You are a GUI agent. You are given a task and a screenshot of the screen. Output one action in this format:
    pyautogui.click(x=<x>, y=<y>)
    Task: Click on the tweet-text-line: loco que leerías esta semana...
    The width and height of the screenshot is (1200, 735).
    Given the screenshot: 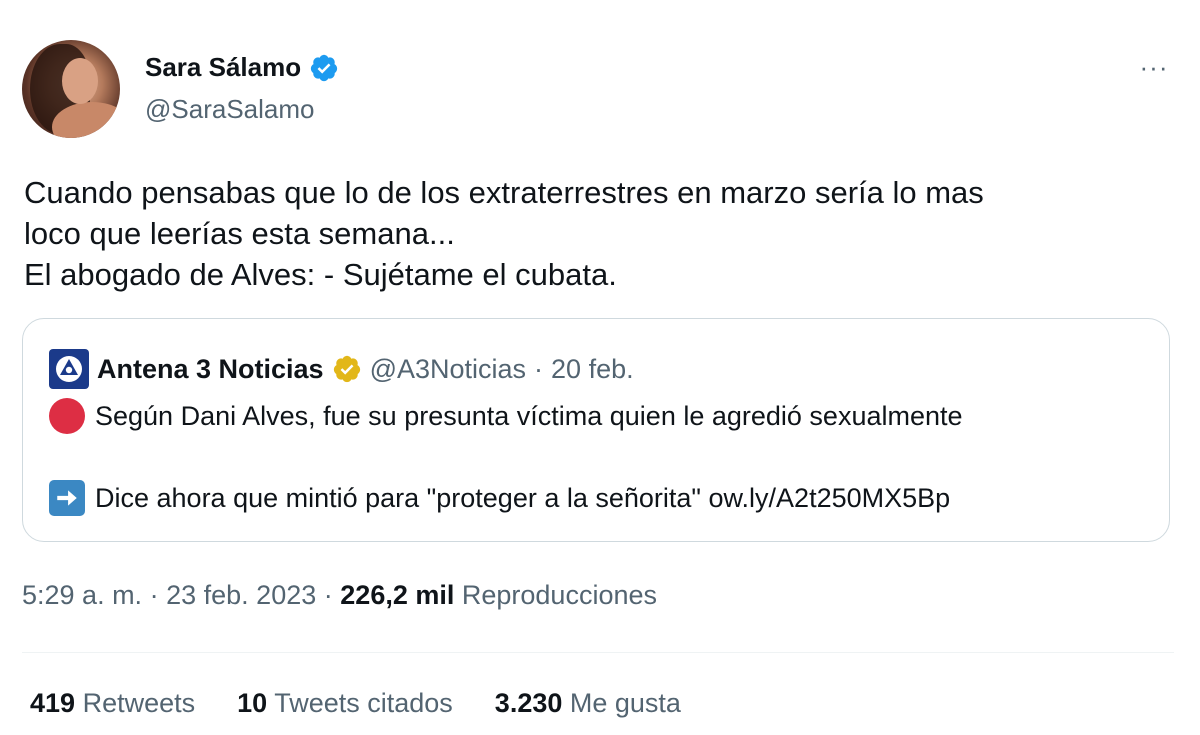 What is the action you would take?
    pyautogui.click(x=239, y=233)
    